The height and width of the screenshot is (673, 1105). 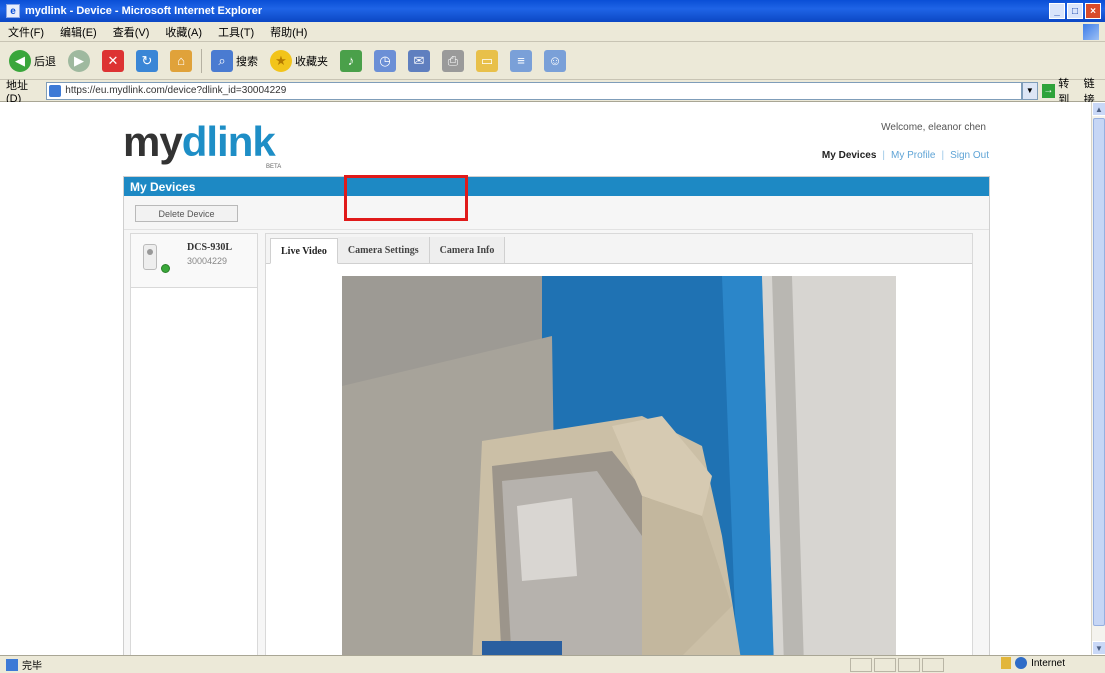 I want to click on online-status-icon, so click(x=165, y=268).